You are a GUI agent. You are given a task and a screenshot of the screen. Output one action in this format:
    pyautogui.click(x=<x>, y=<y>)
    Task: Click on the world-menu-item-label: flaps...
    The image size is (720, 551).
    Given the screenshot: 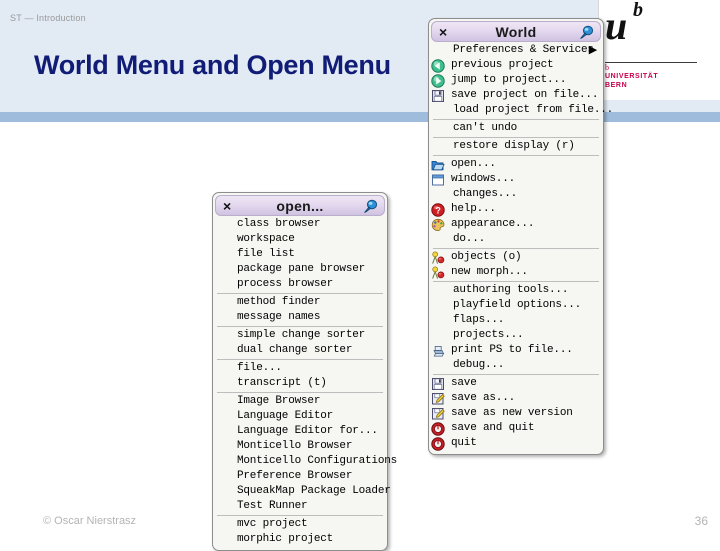 What is the action you would take?
    pyautogui.click(x=479, y=320)
    